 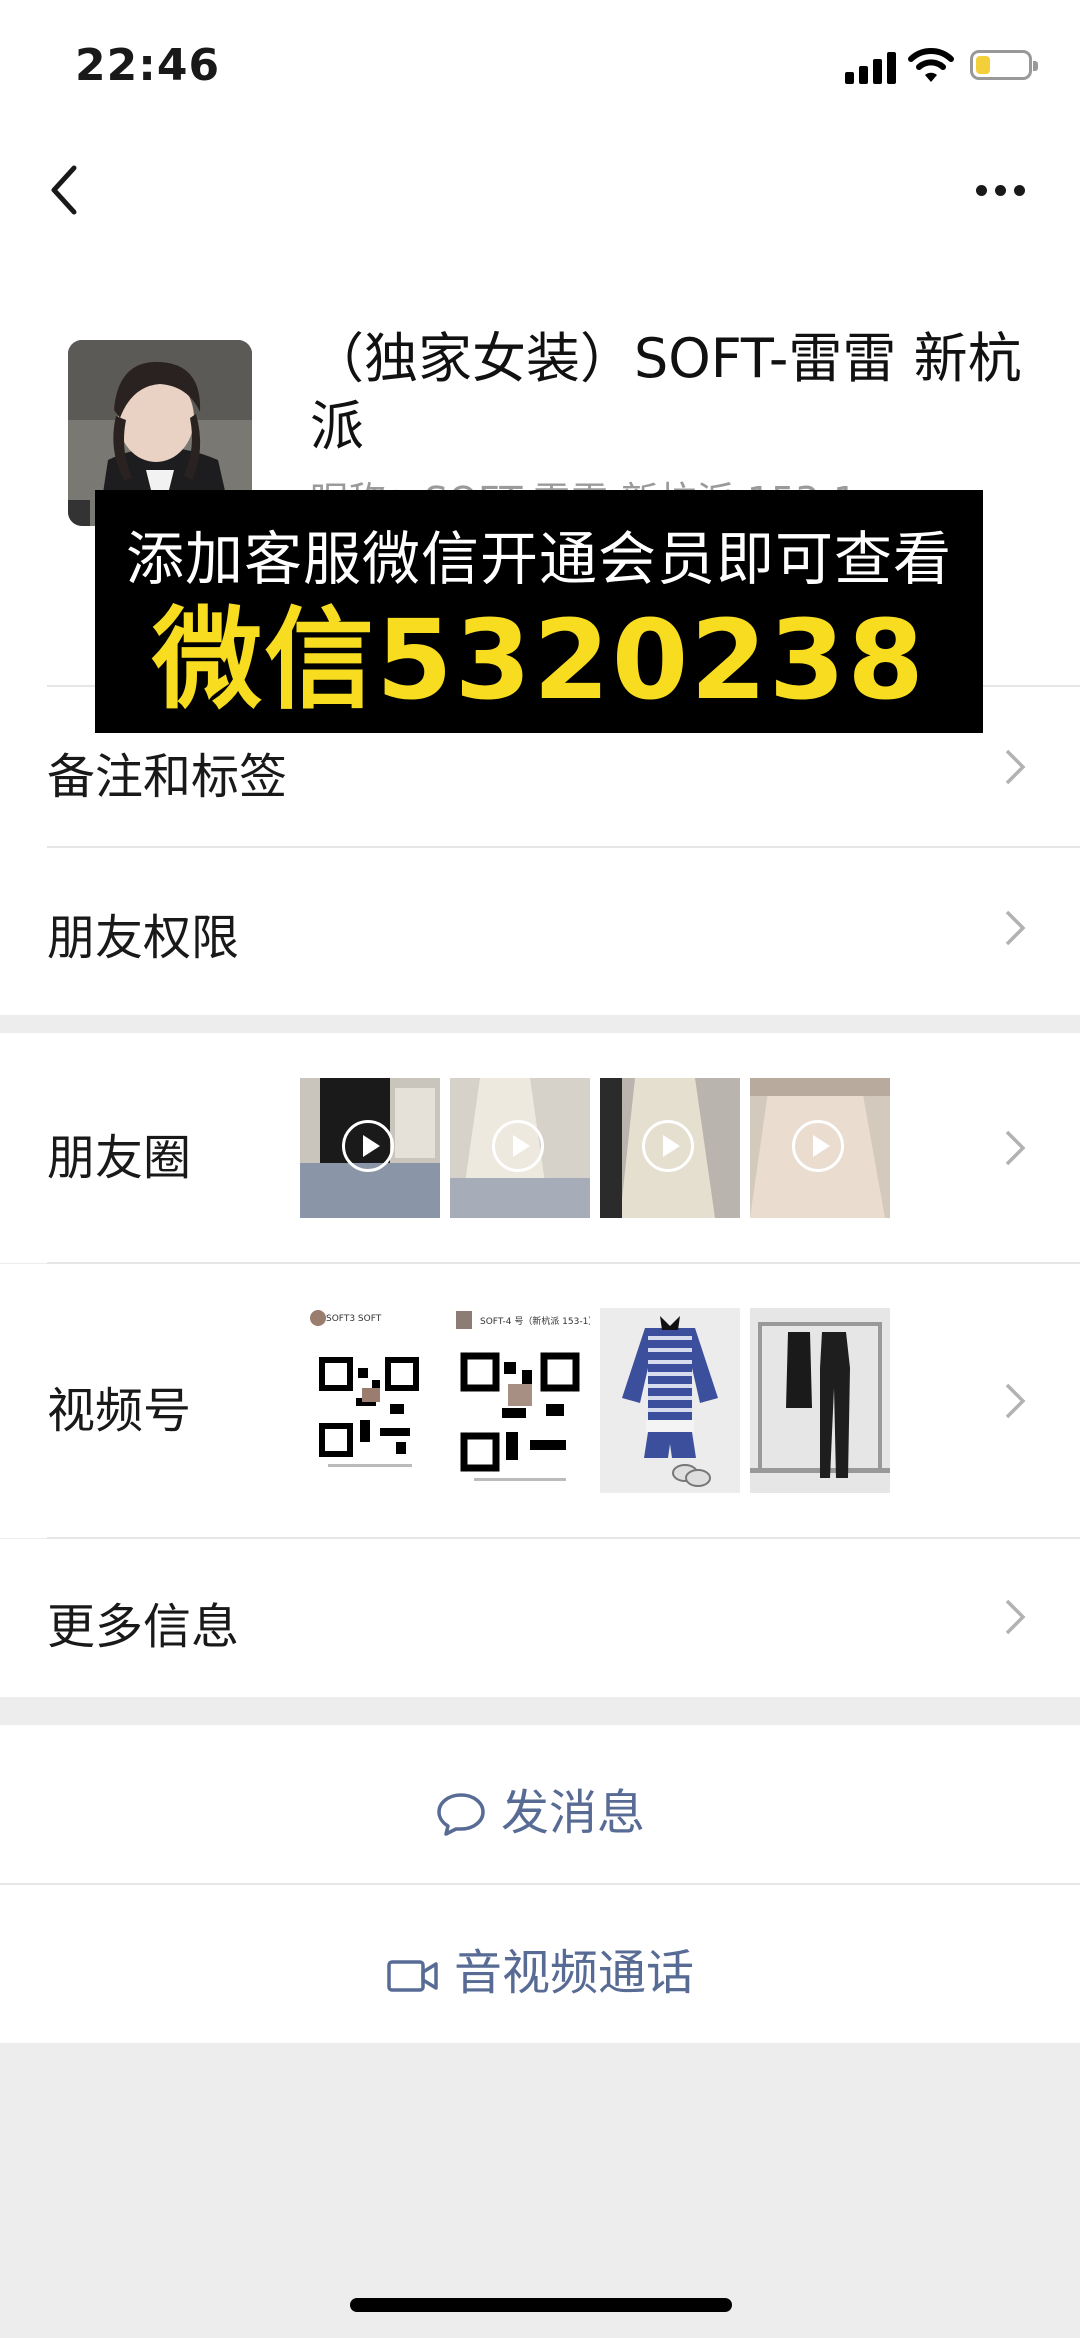 What do you see at coordinates (572, 1813) in the screenshot?
I see `send-message-label: 发消息` at bounding box center [572, 1813].